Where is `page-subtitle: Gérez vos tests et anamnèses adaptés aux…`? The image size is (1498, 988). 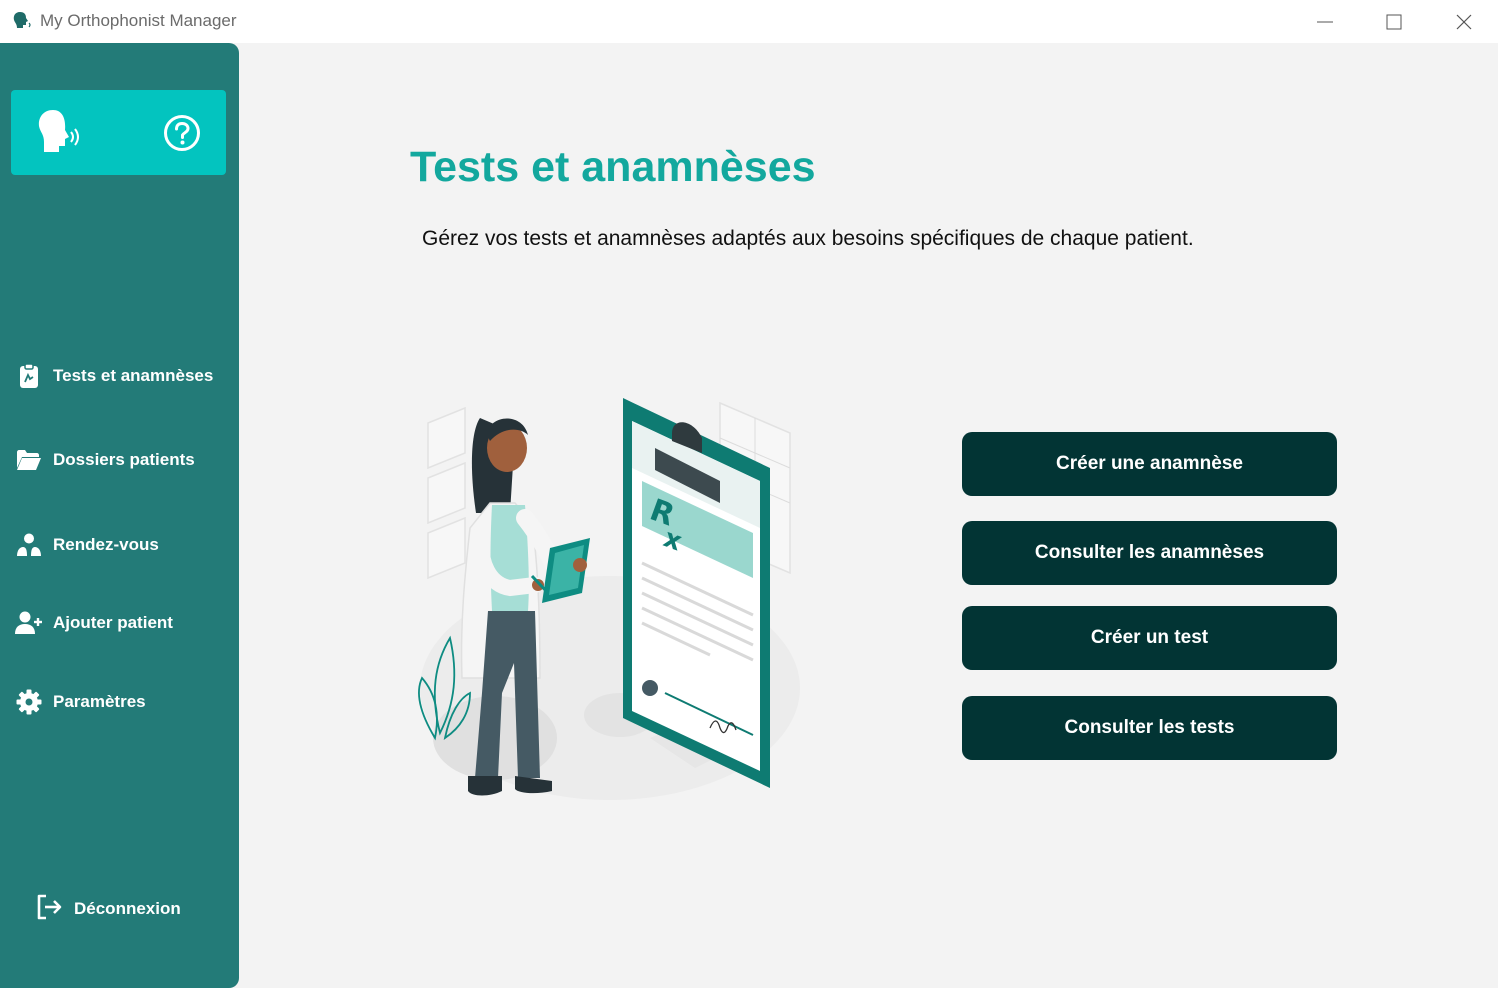
page-subtitle: Gérez vos tests et anamnèses adaptés aux… is located at coordinates (808, 238).